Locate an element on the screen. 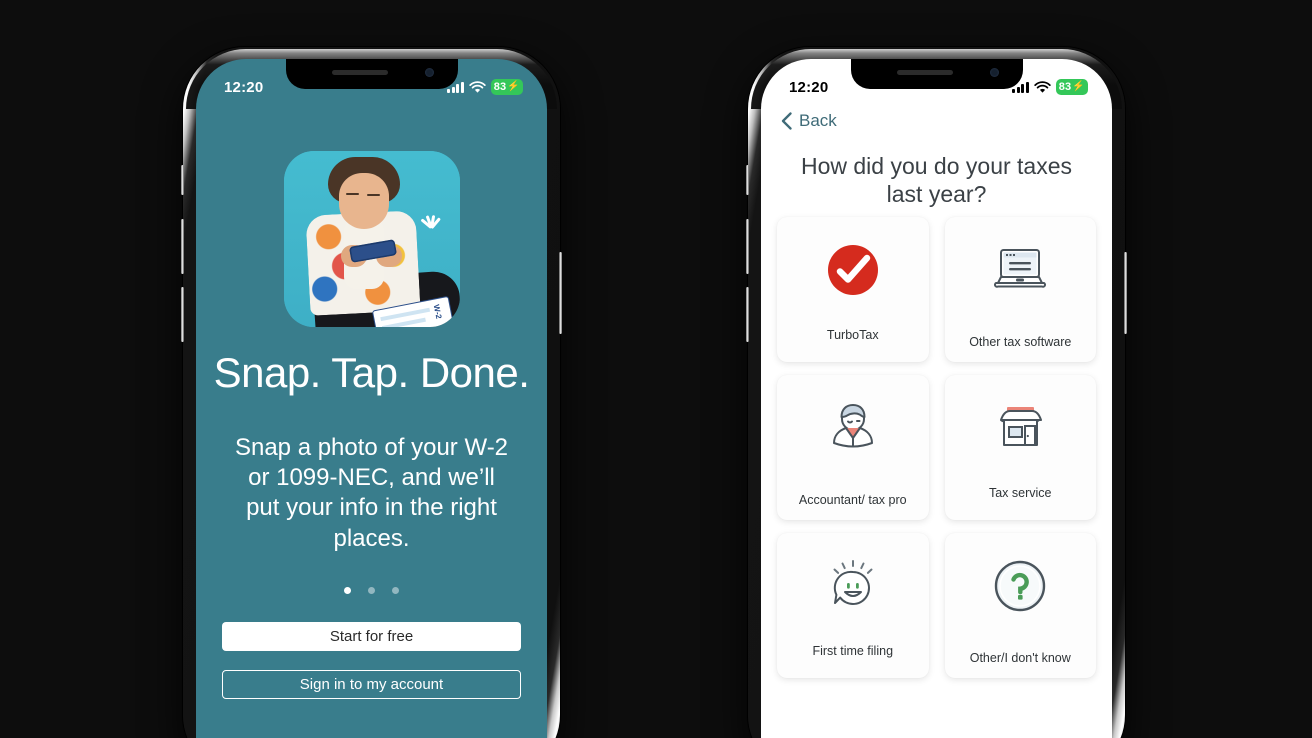  option-card-accountant: Accountant/ tax pro is located at coordinates (853, 447).